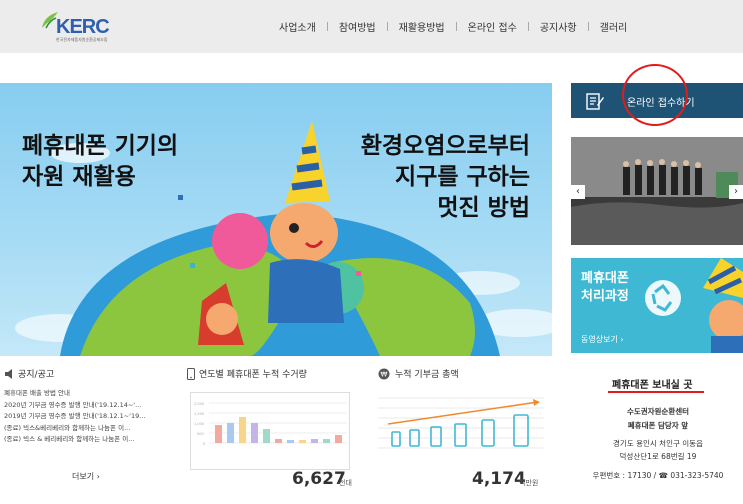 This screenshot has height=504, width=743. What do you see at coordinates (462, 177) in the screenshot?
I see `hero-right-line: 지구를 구하는` at bounding box center [462, 177].